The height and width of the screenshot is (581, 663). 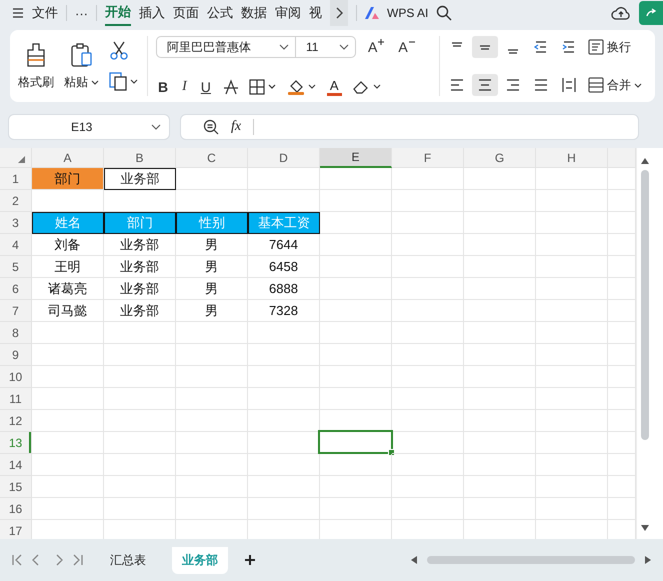 I want to click on table-cell: 王明, so click(x=68, y=267).